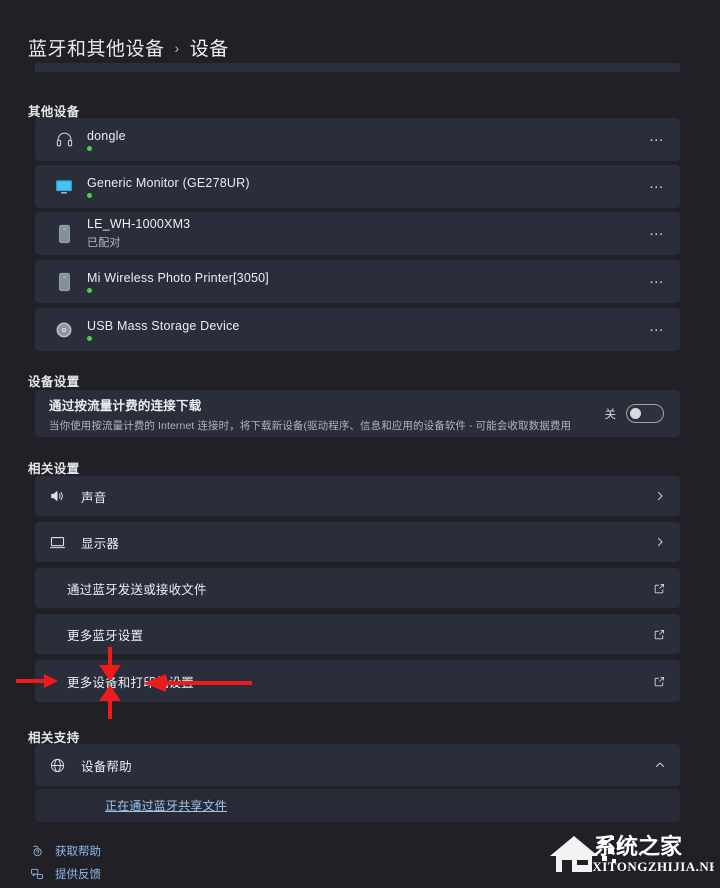  Describe the element at coordinates (100, 543) in the screenshot. I see `related-setting-label: 显示器` at that location.